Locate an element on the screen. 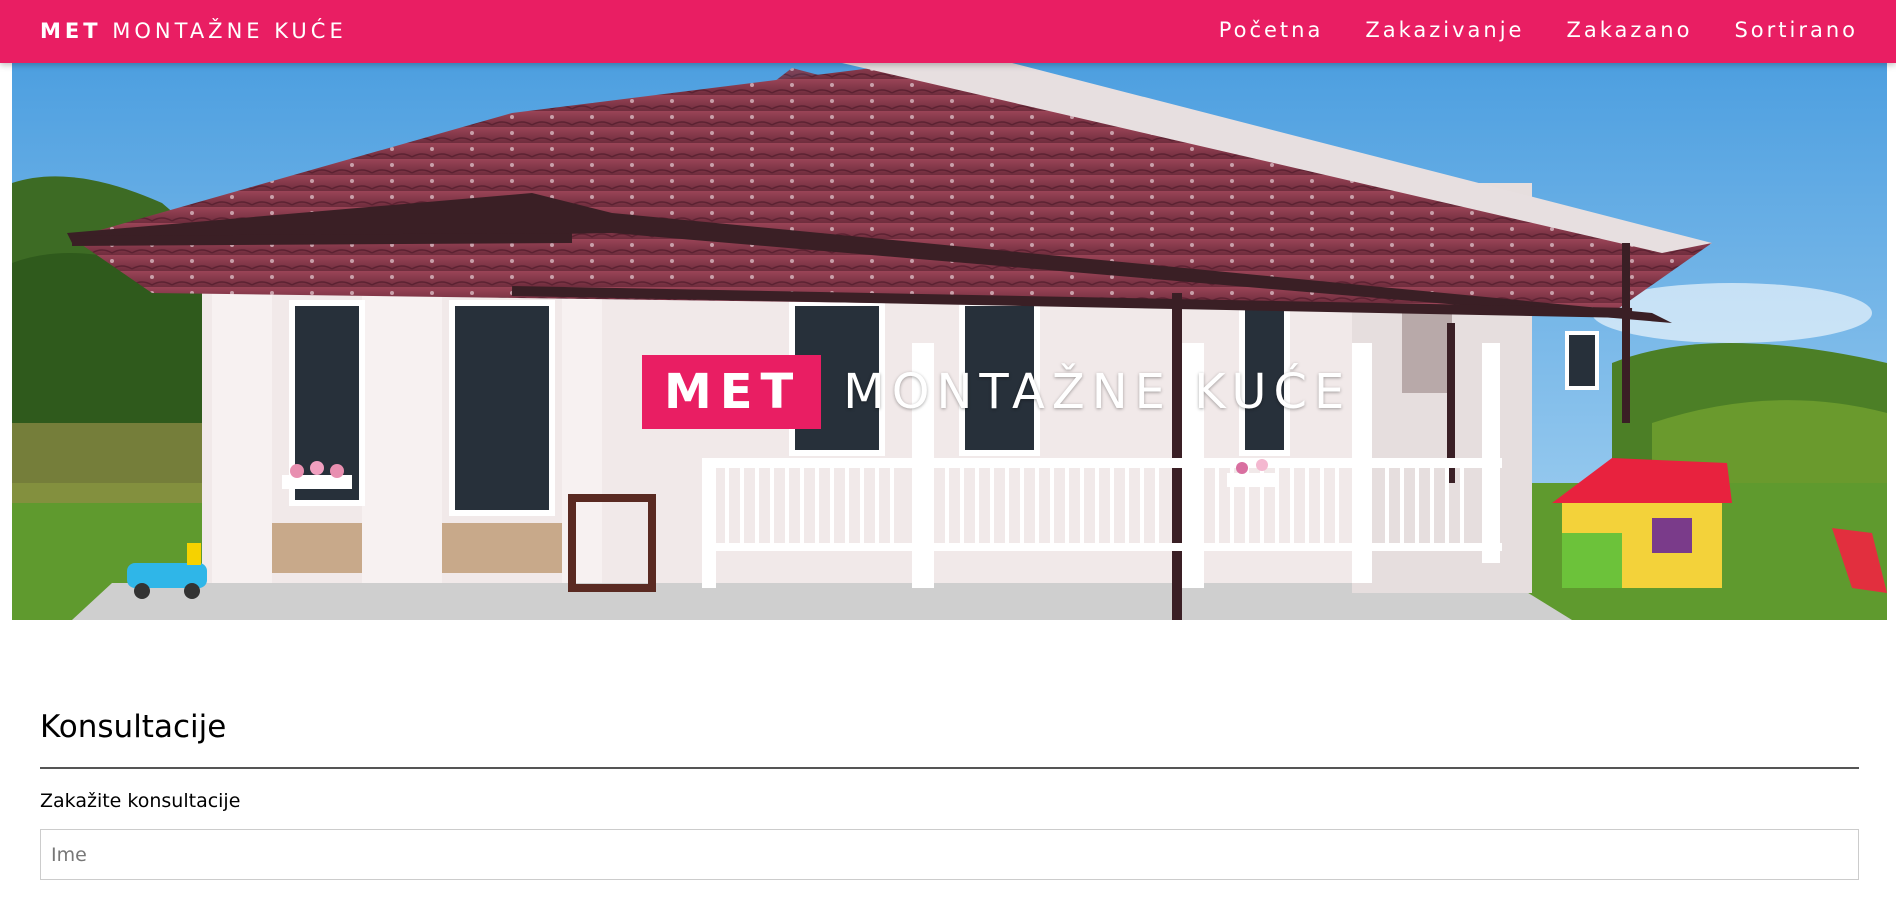 The image size is (1896, 911). brand-bold: MET is located at coordinates (71, 31).